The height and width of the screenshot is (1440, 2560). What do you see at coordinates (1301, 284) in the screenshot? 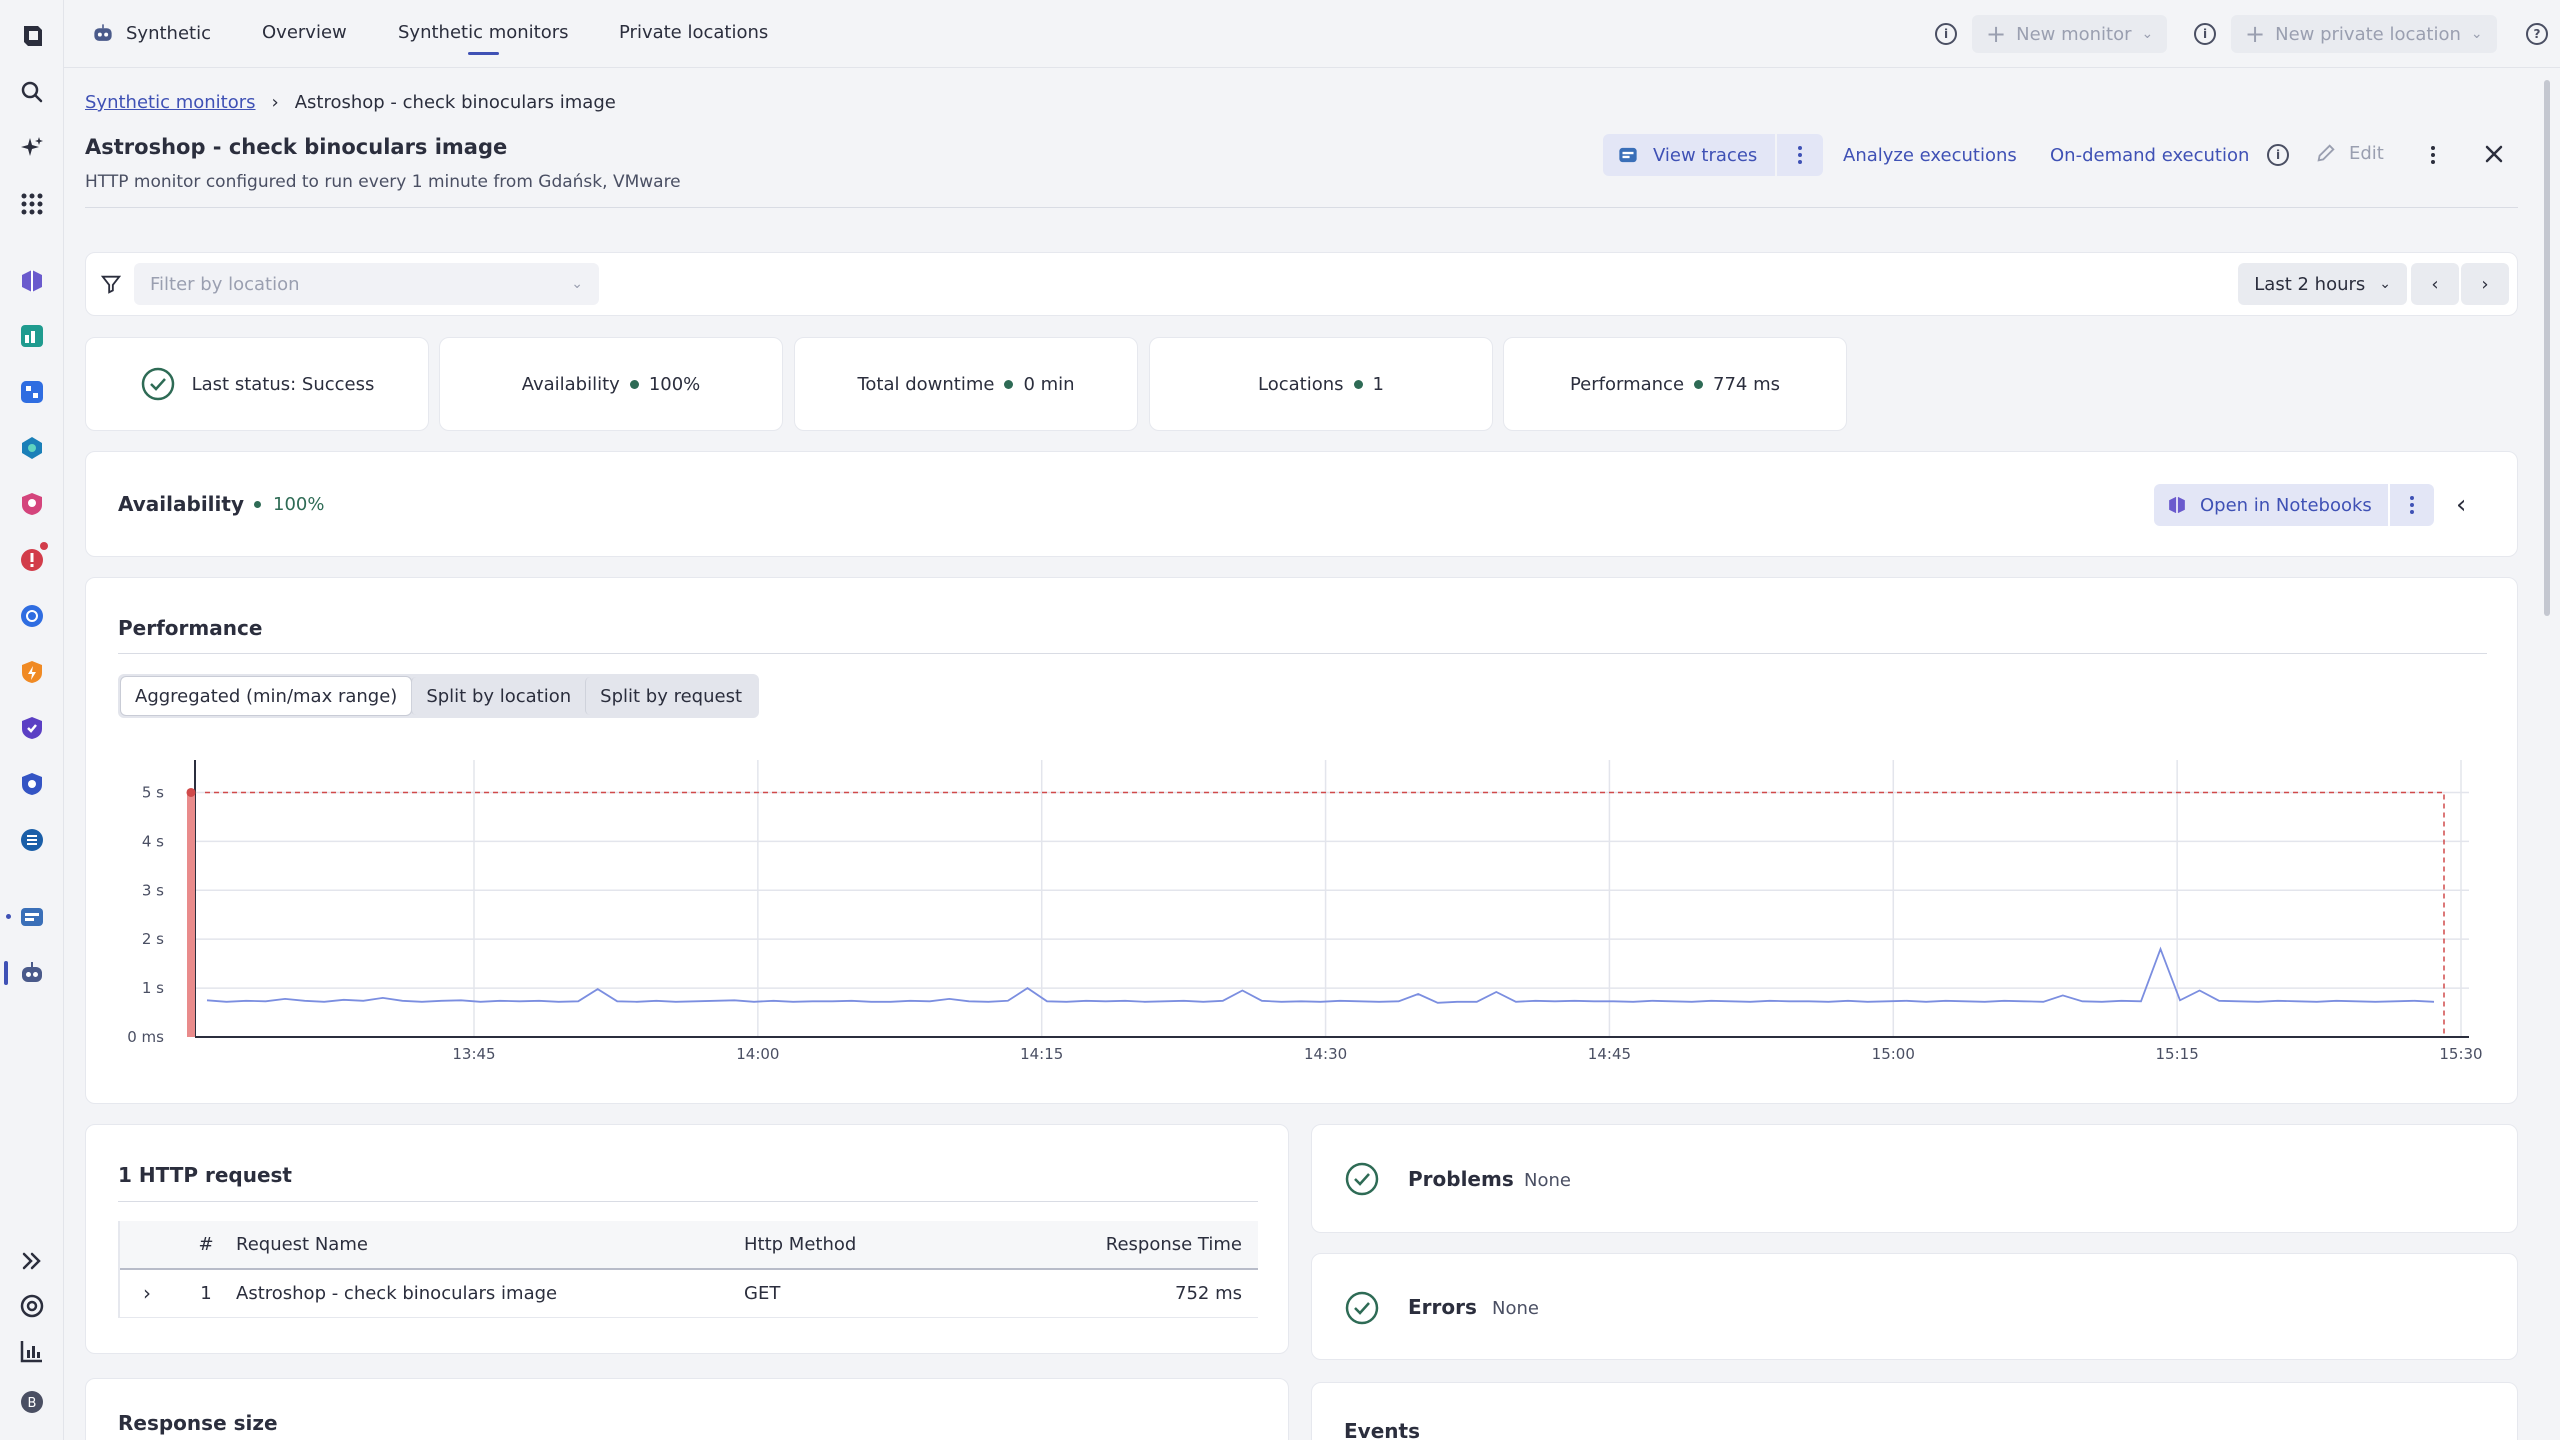
I see `filter-bar: Filter by location ⌄ Last 2 hours ⌄ ‹ ›` at bounding box center [1301, 284].